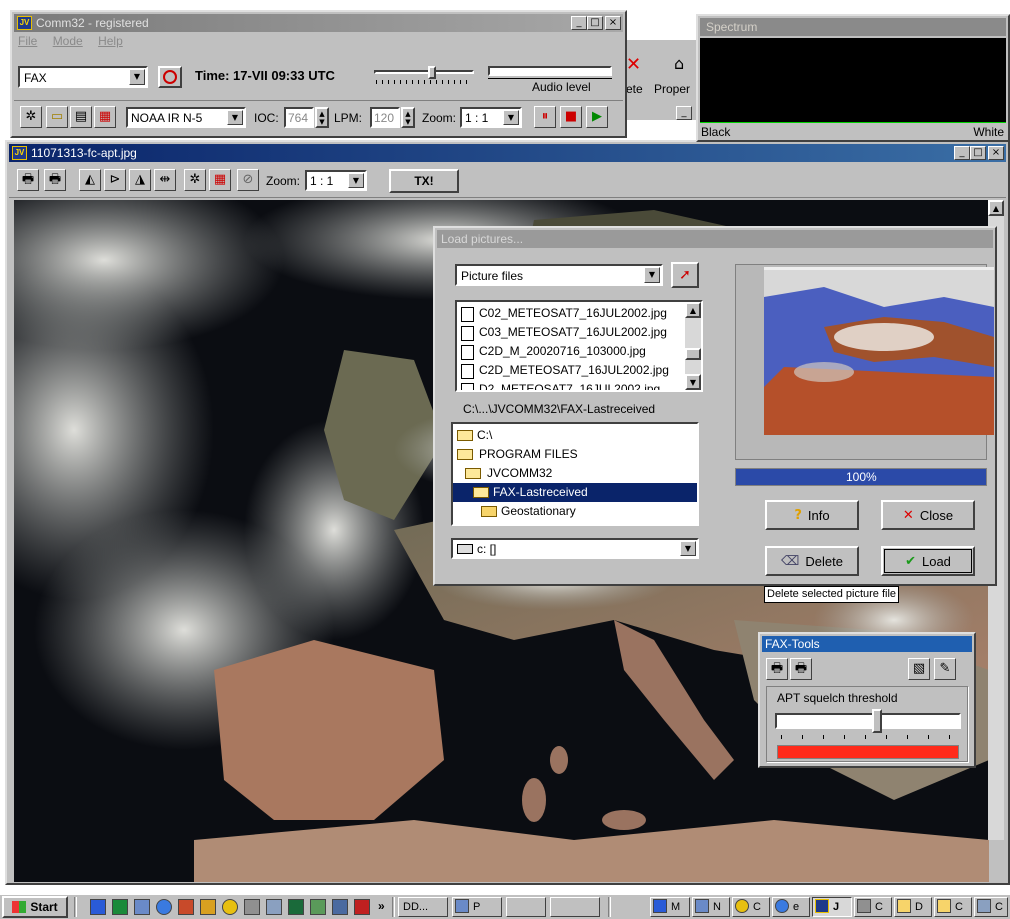  Describe the element at coordinates (318, 23) in the screenshot. I see `comm32-titlebar: JV Comm32 - registered _ □ ×` at that location.